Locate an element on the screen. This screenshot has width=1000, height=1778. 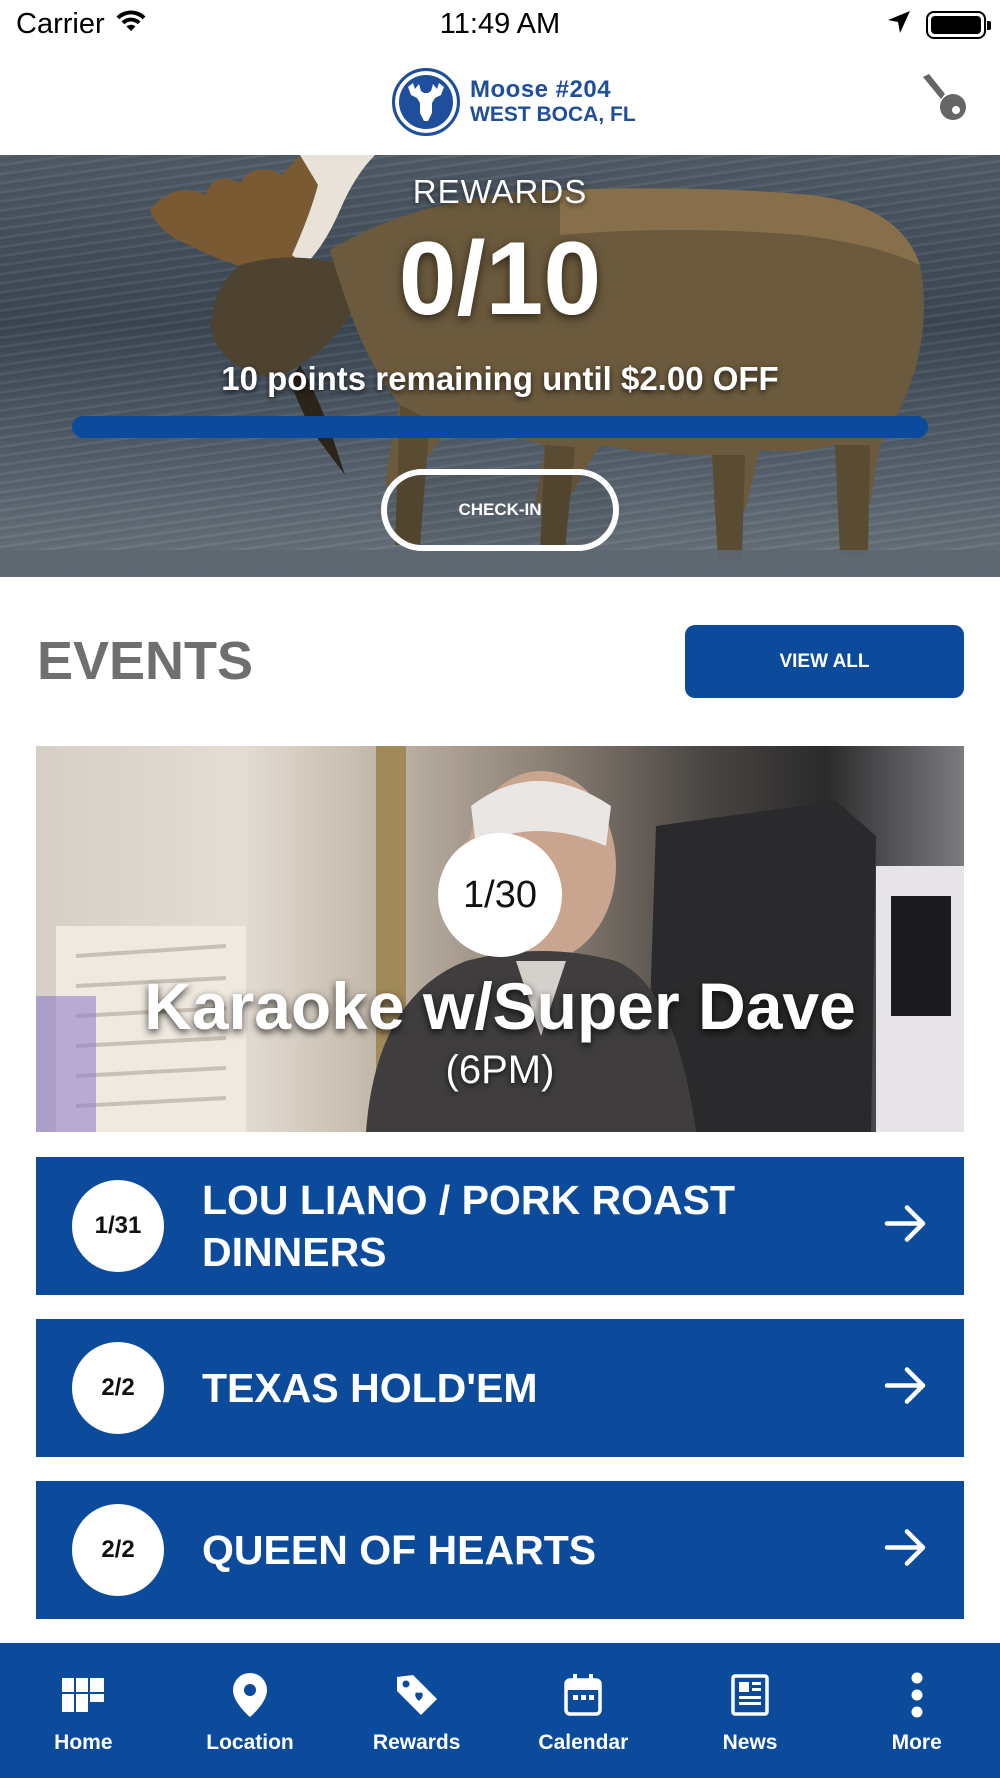
battery-icon is located at coordinates (958, 24).